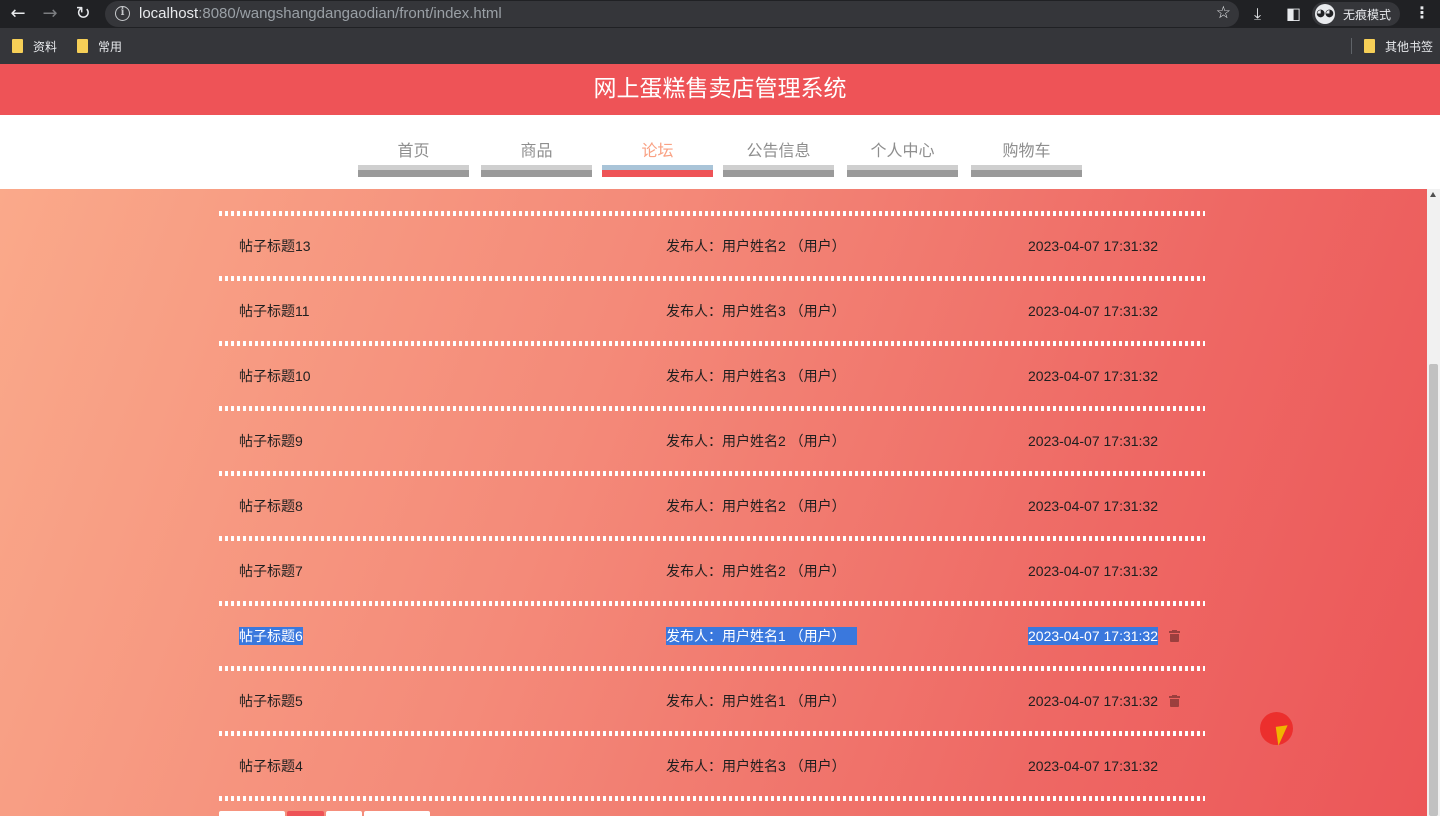  What do you see at coordinates (1283, 735) in the screenshot?
I see `mouse-pointer-icon` at bounding box center [1283, 735].